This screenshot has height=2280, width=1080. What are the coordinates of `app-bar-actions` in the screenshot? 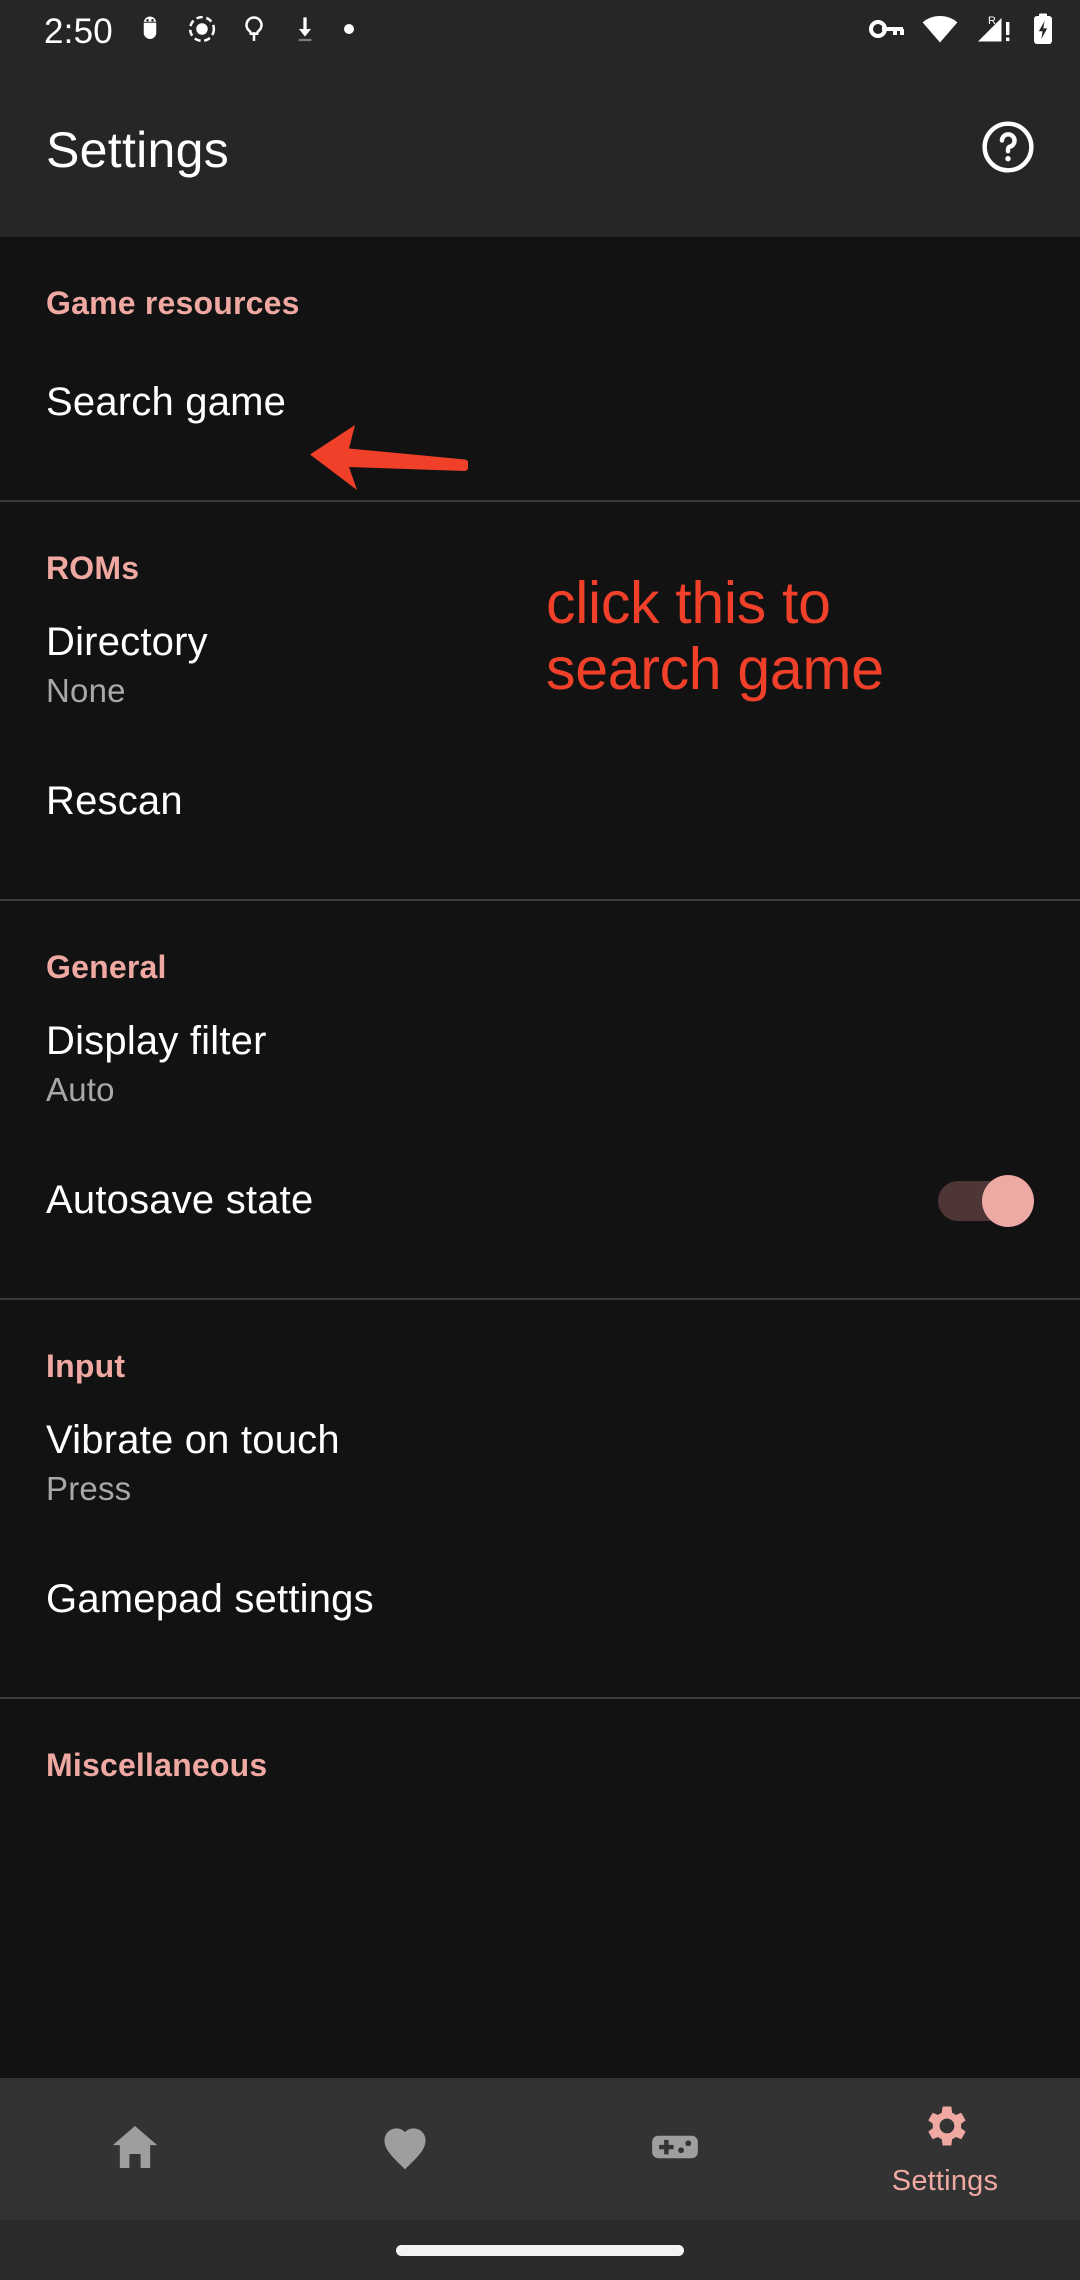 It's located at (1008, 150).